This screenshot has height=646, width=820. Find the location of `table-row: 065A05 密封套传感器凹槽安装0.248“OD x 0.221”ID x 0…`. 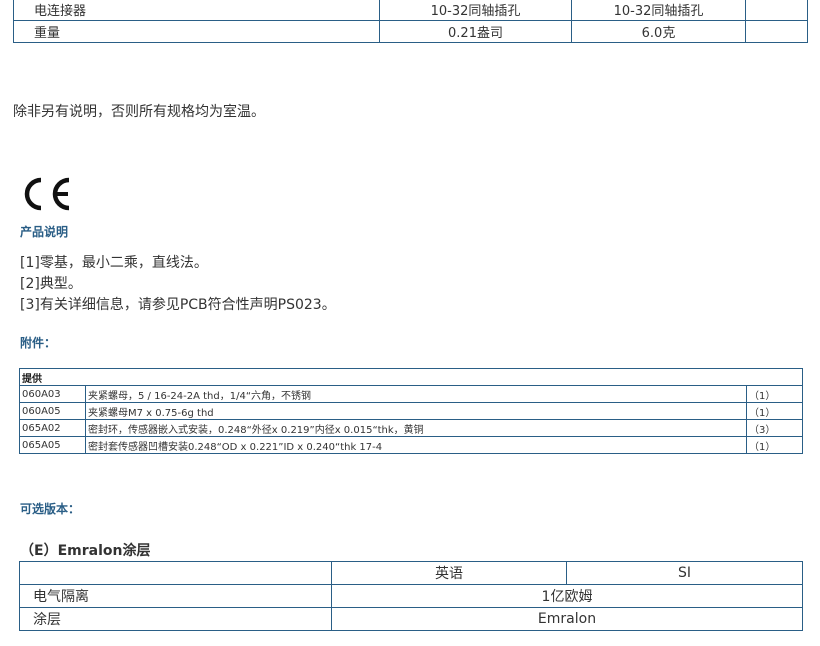

table-row: 065A05 密封套传感器凹槽安装0.248“OD x 0.221”ID x 0… is located at coordinates (411, 445).